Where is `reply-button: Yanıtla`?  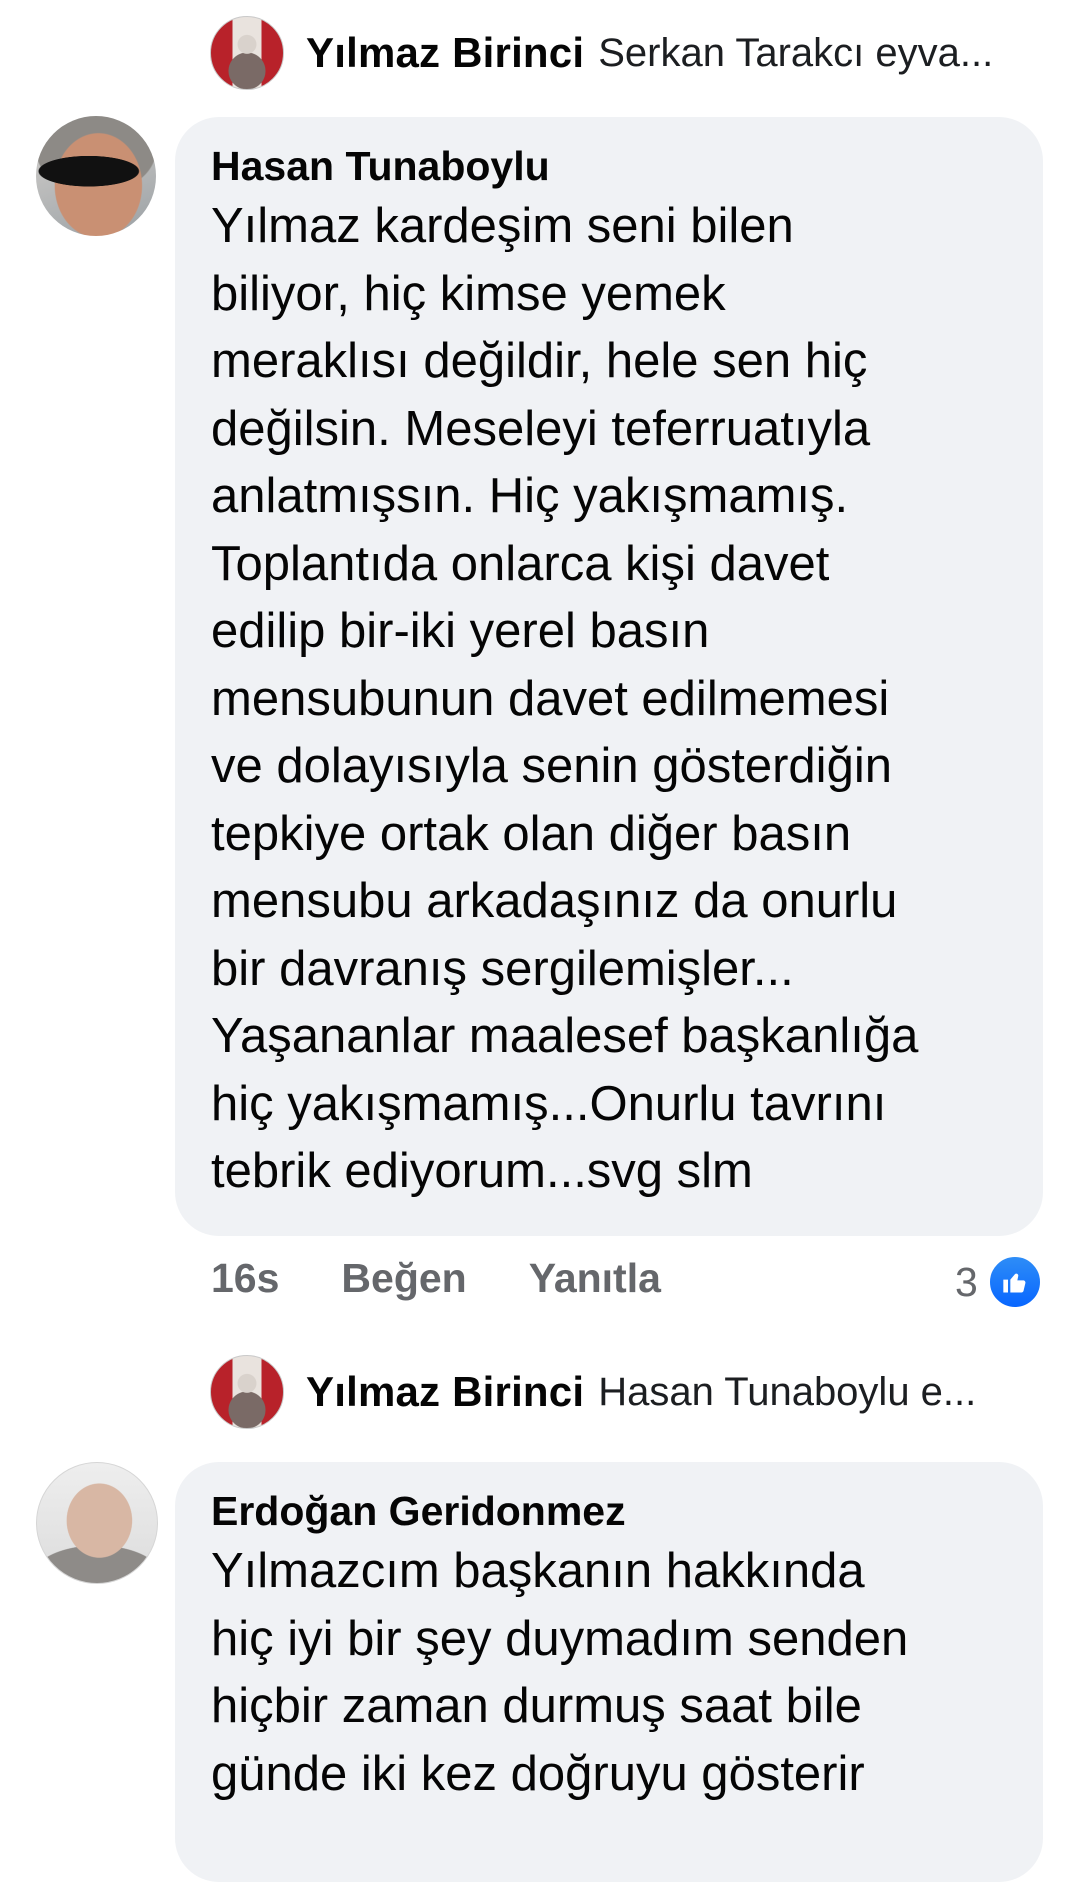
reply-button: Yanıtla is located at coordinates (595, 1278).